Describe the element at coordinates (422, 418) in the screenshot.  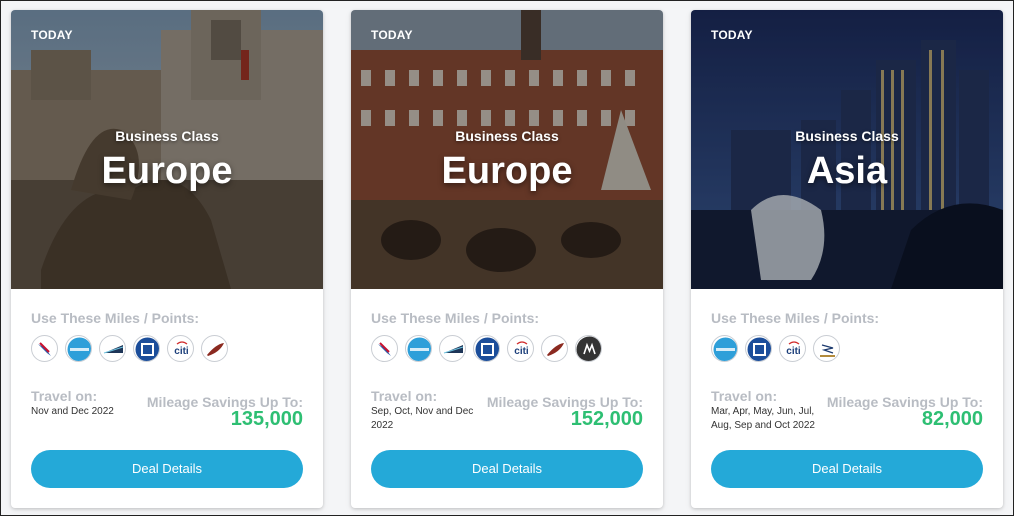
I see `travel-dates: Sep, Oct, Nov and Dec 2022` at that location.